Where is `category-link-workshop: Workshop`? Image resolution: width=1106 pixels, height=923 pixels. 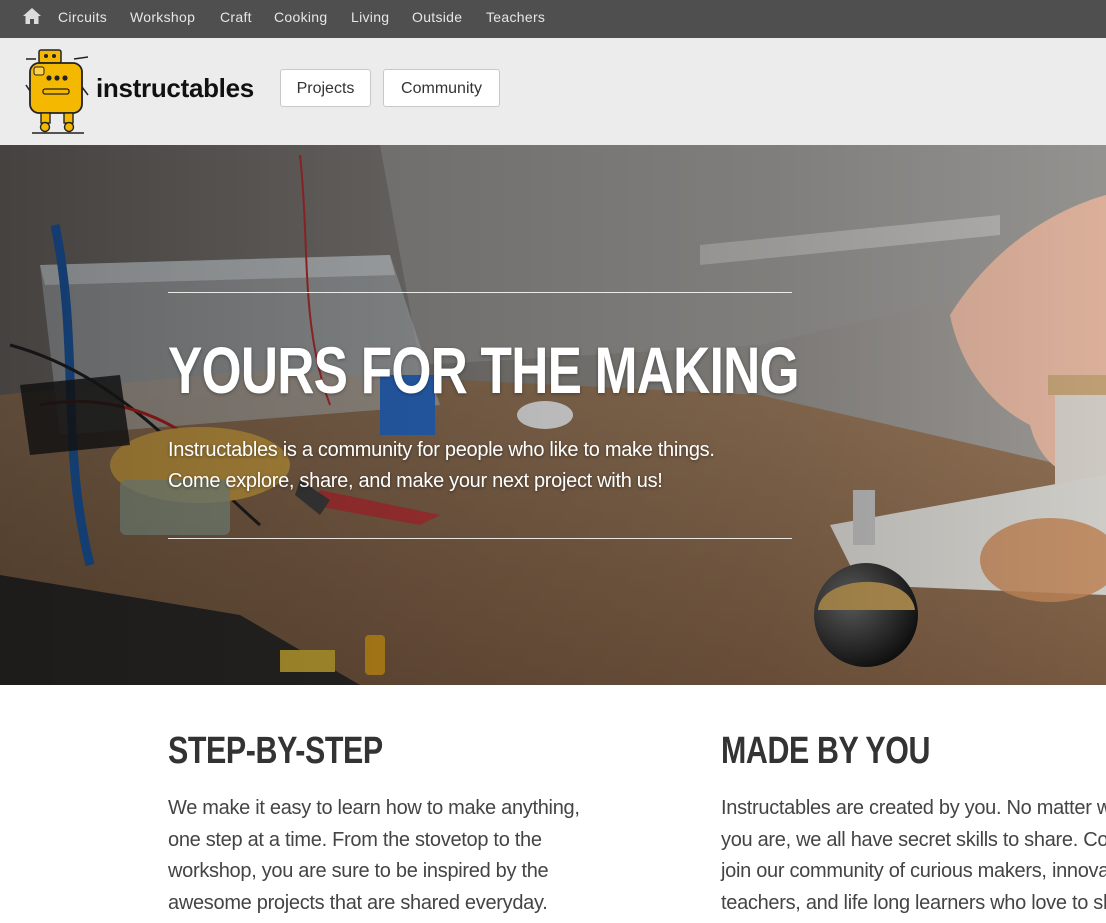
category-link-workshop: Workshop is located at coordinates (162, 17).